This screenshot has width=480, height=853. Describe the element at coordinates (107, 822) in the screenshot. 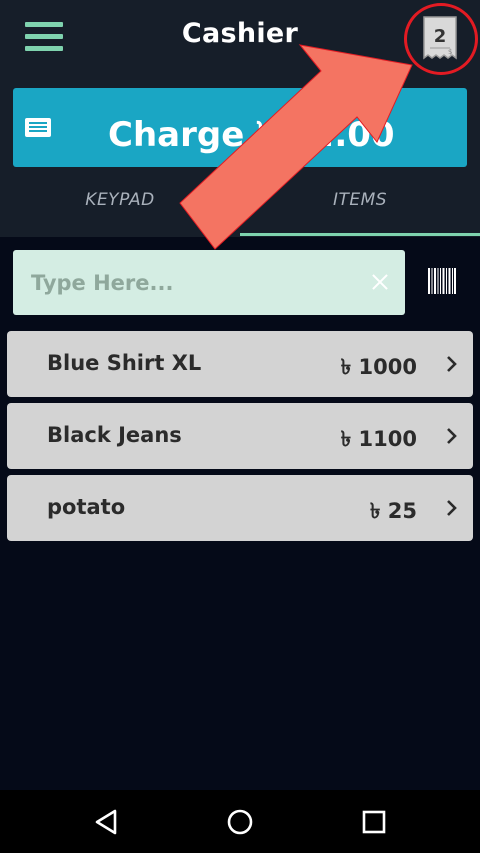

I see `nav-back-icon` at that location.